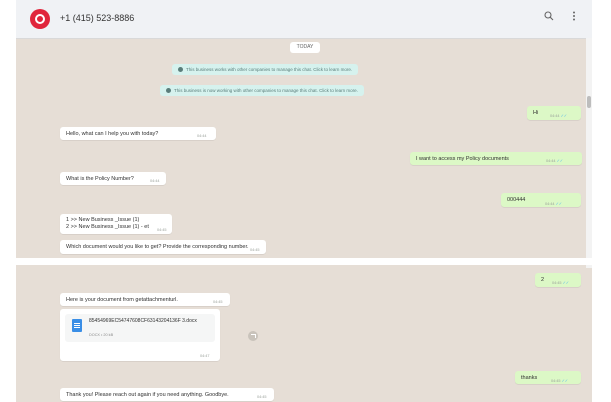  What do you see at coordinates (549, 17) in the screenshot?
I see `search-icon` at bounding box center [549, 17].